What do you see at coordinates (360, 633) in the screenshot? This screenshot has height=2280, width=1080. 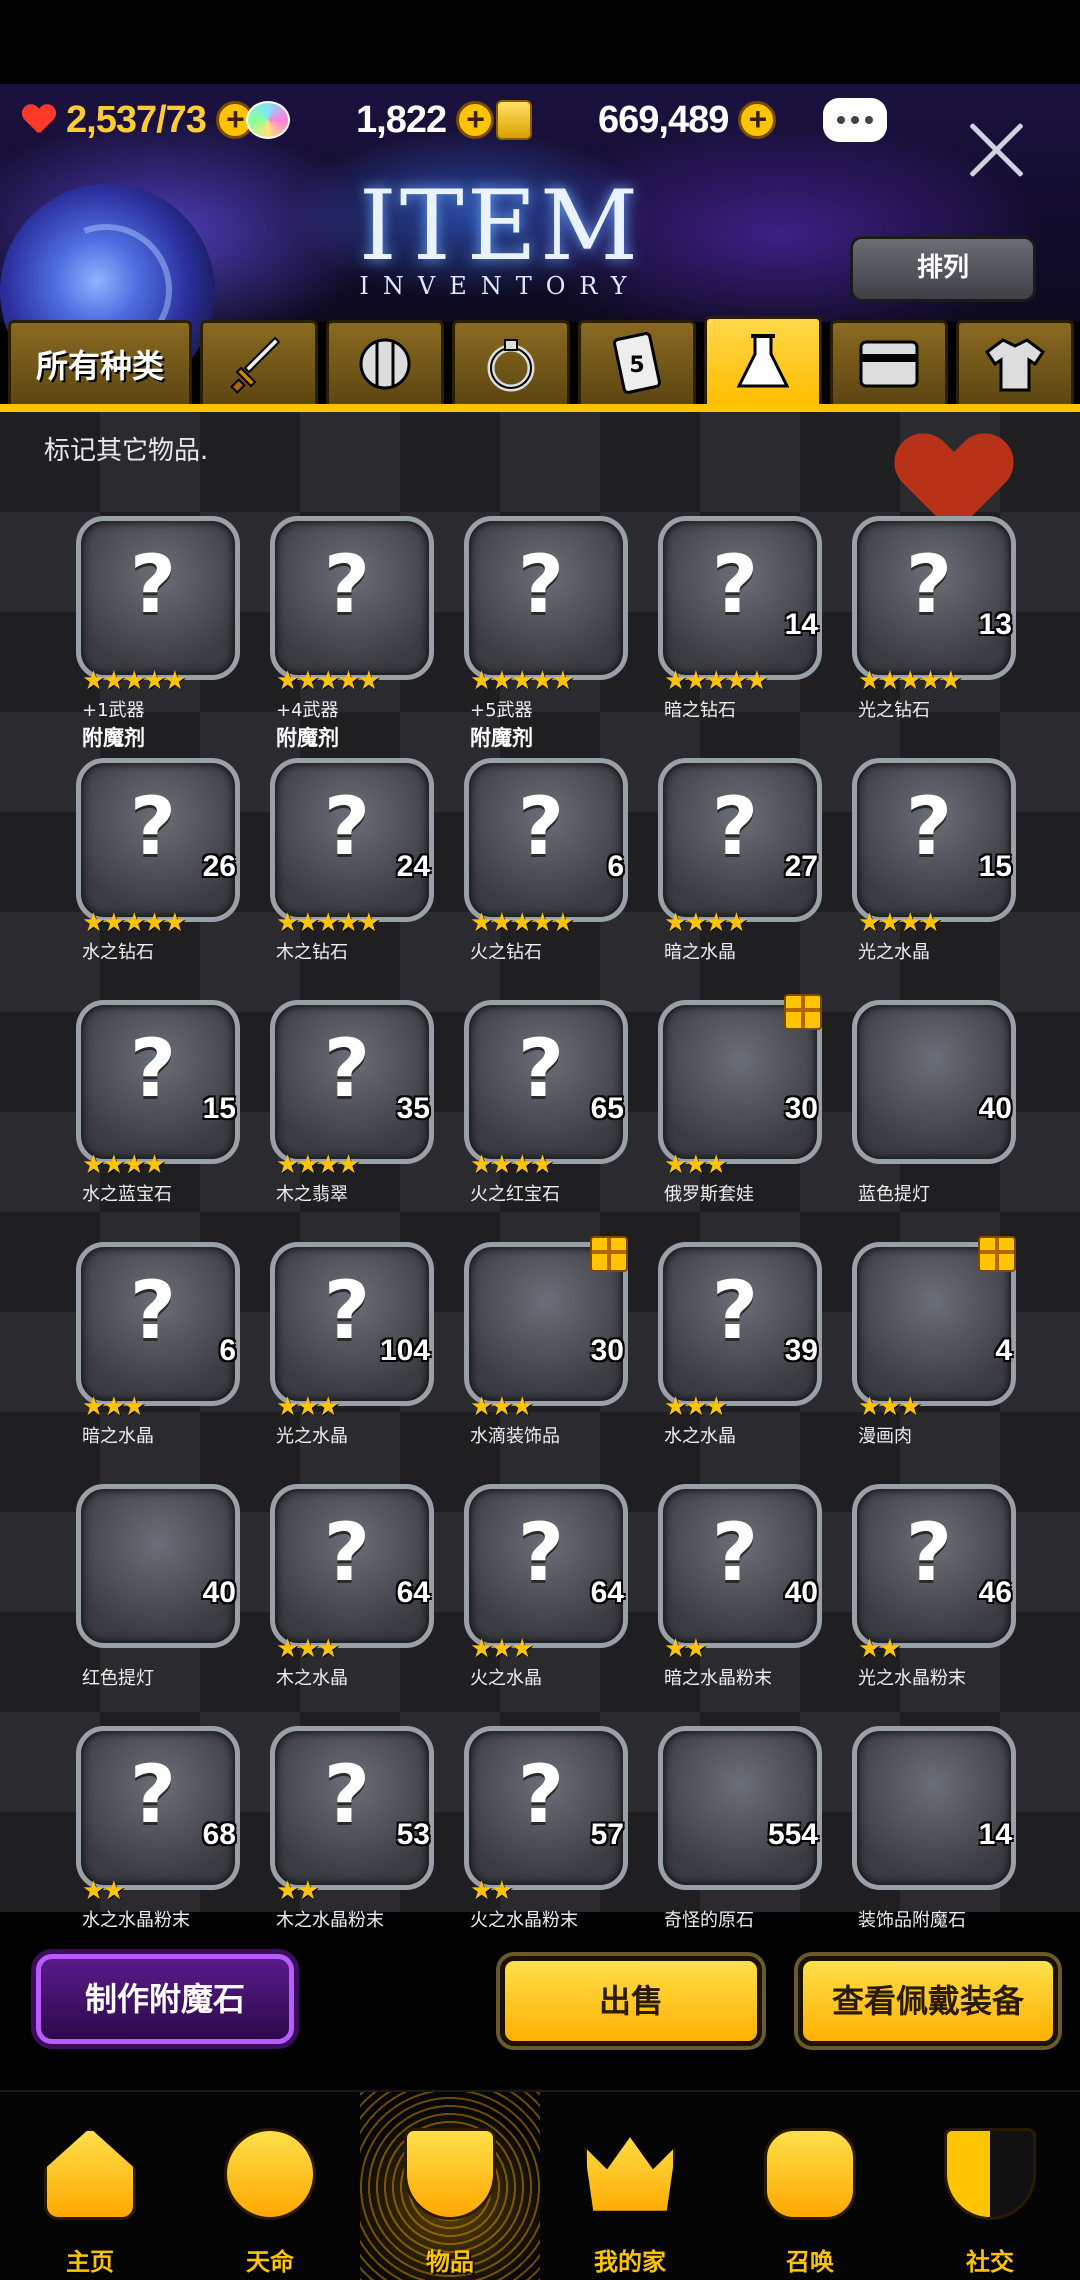 I see `inventory-item: ? ★★★★★ +4武器 附魔剂` at bounding box center [360, 633].